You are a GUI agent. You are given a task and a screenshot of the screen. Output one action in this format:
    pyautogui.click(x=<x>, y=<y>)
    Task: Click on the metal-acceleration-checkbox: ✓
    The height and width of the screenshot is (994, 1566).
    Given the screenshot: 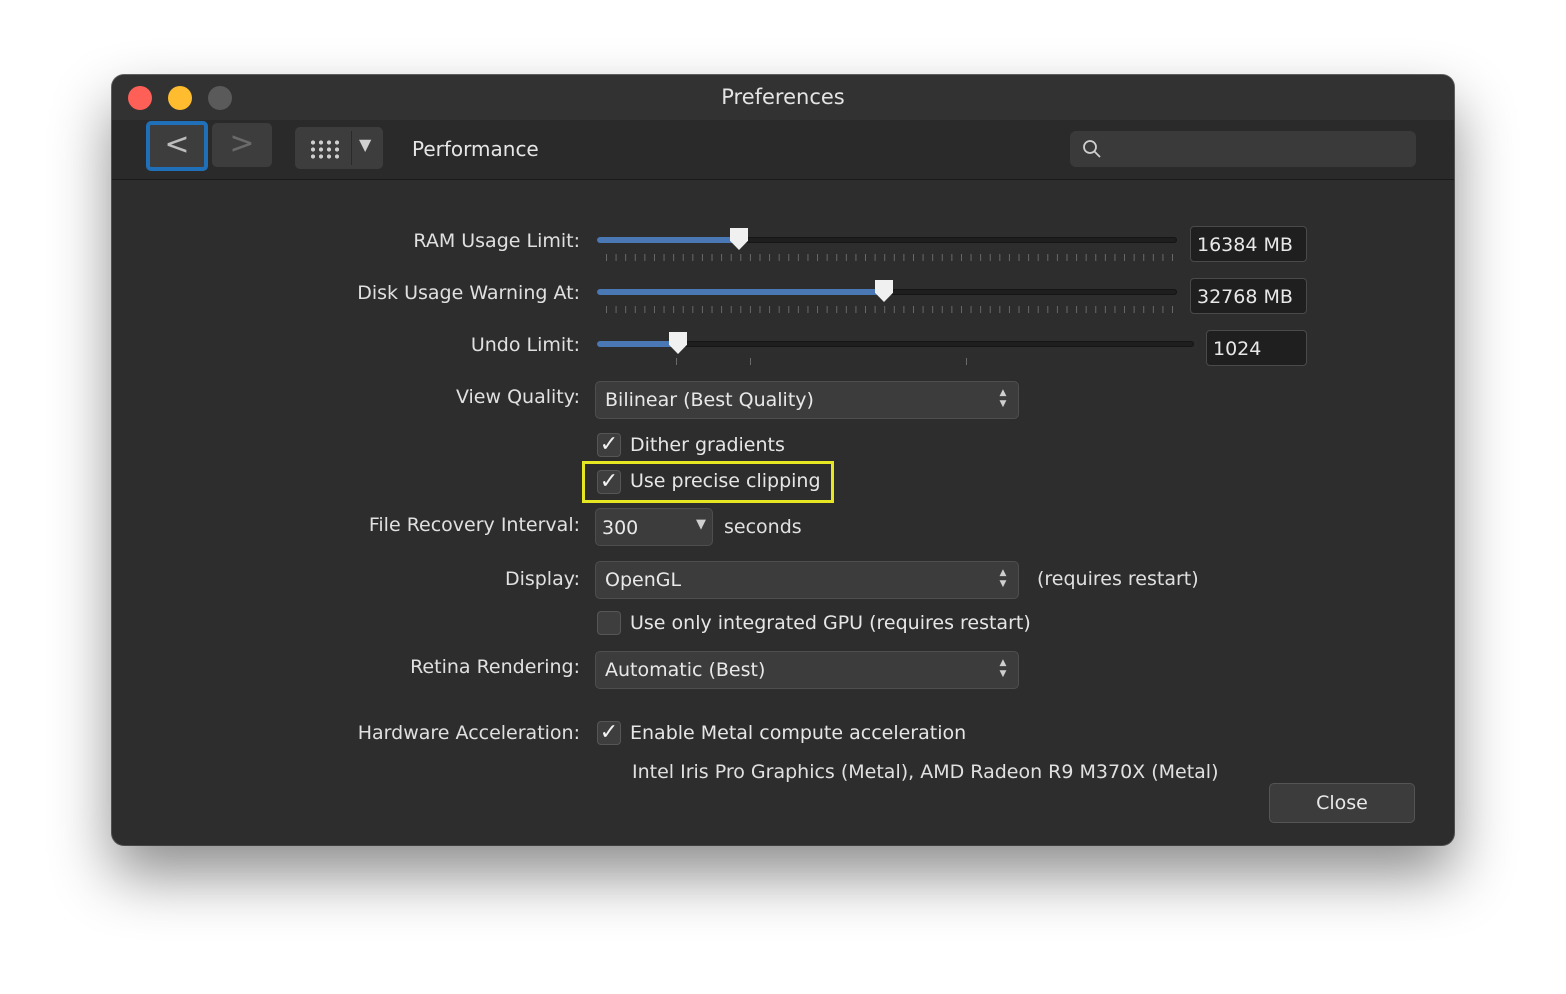 What is the action you would take?
    pyautogui.click(x=609, y=733)
    